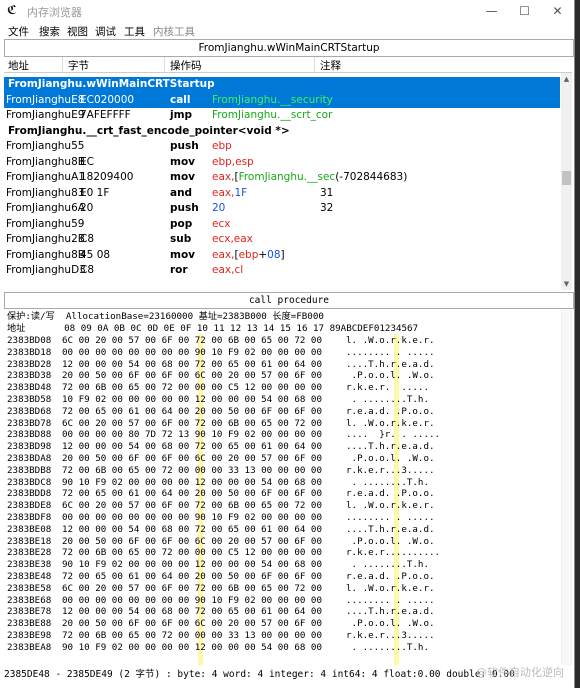 This screenshot has height=688, width=580. Describe the element at coordinates (105, 31) in the screenshot. I see `menu-debug: 调试` at that location.